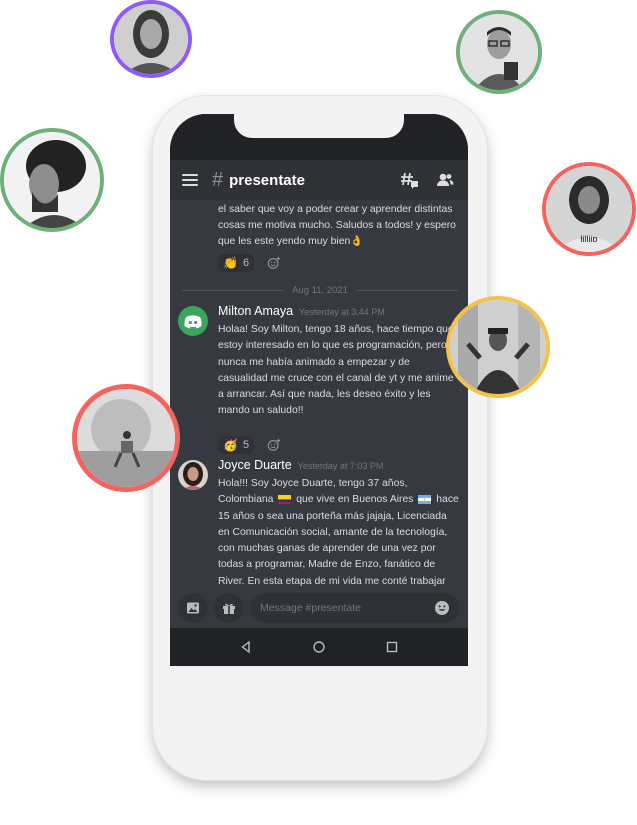 The width and height of the screenshot is (637, 825). What do you see at coordinates (230, 263) in the screenshot?
I see `reaction-clap-emoji: 👏` at bounding box center [230, 263].